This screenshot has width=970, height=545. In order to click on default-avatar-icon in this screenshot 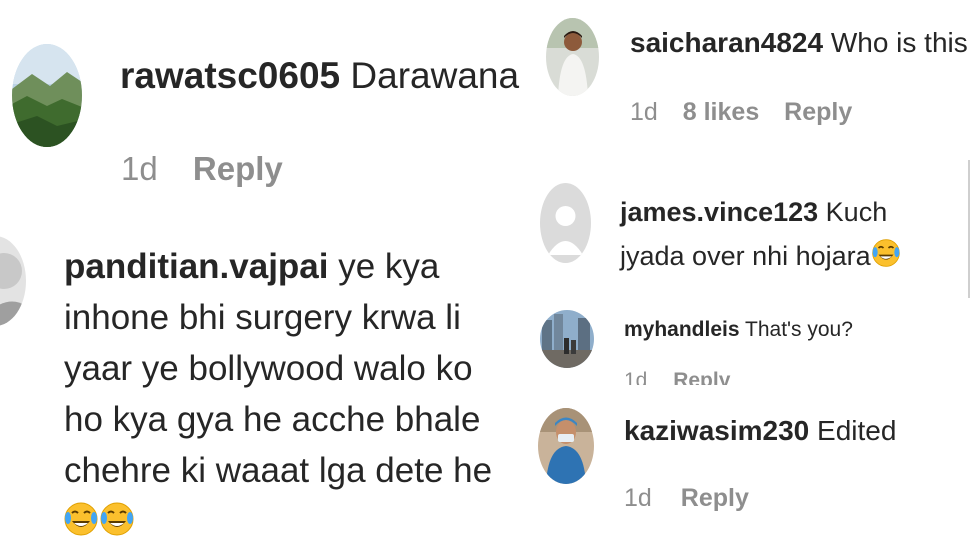, I will do `click(565, 223)`.